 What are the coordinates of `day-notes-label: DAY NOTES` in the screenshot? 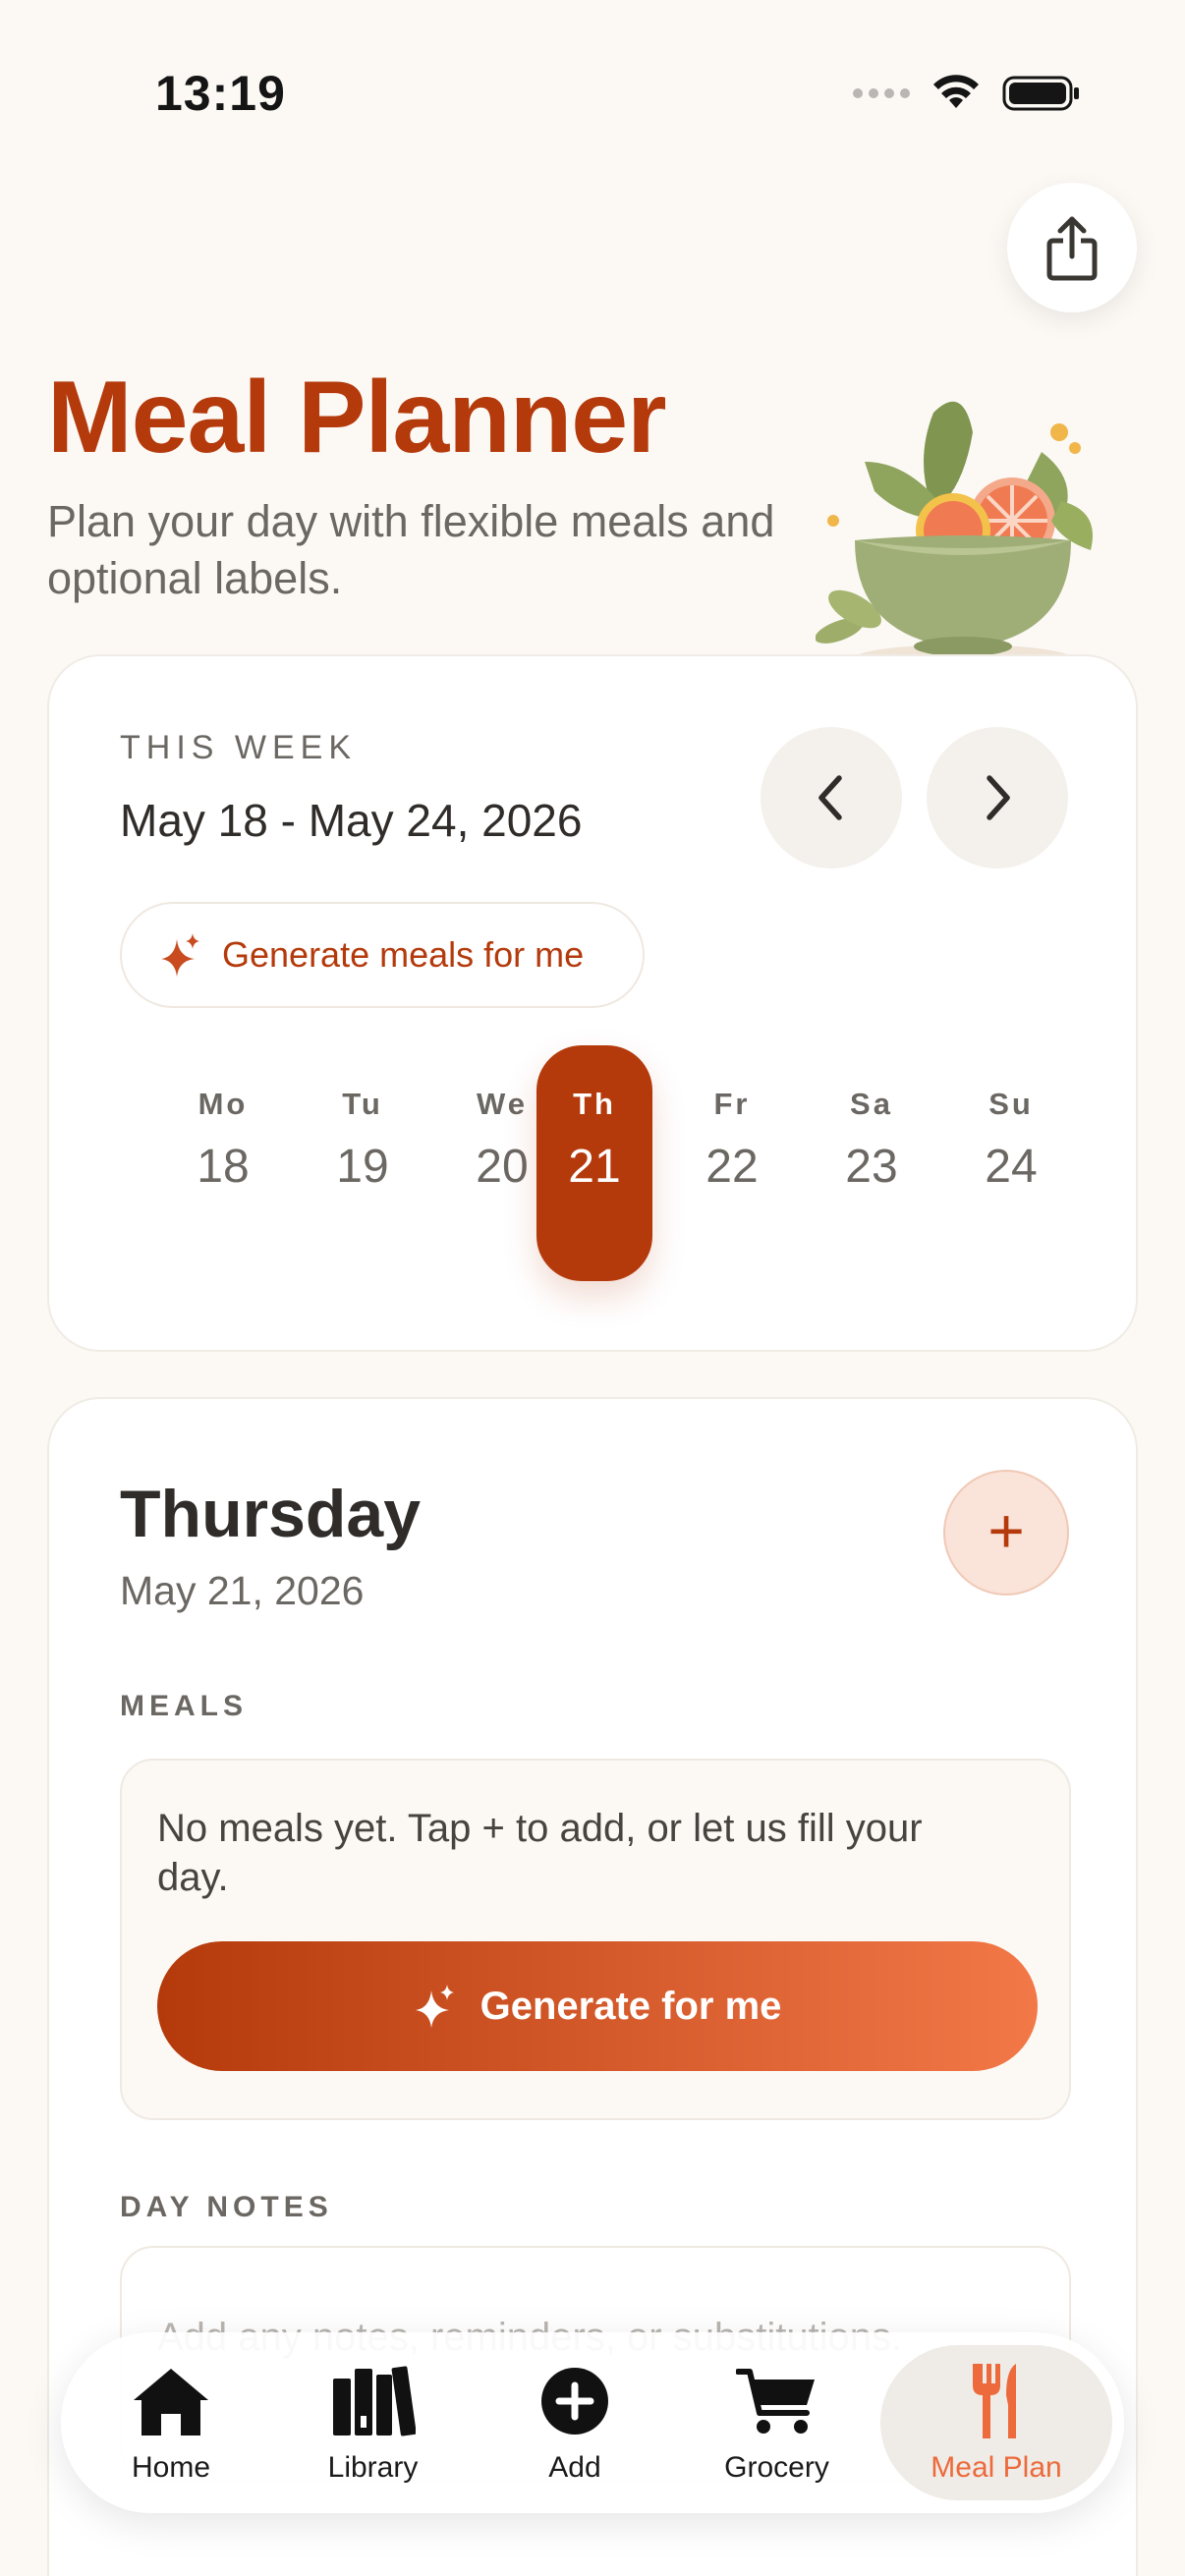 It's located at (227, 2207).